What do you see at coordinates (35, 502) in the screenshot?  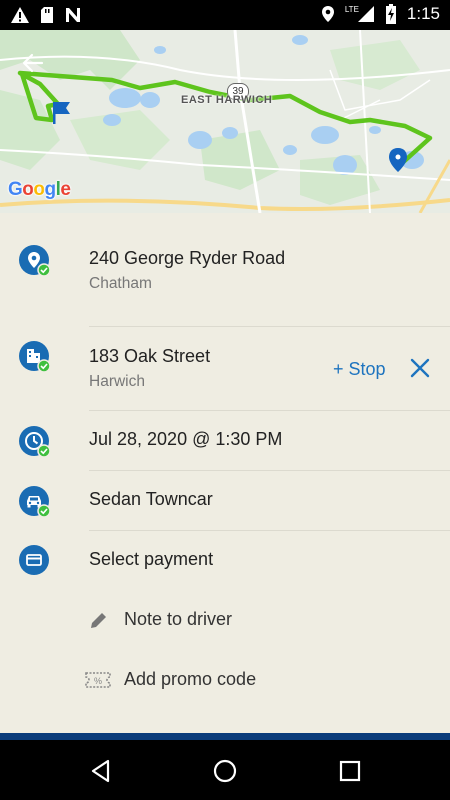 I see `car-icon` at bounding box center [35, 502].